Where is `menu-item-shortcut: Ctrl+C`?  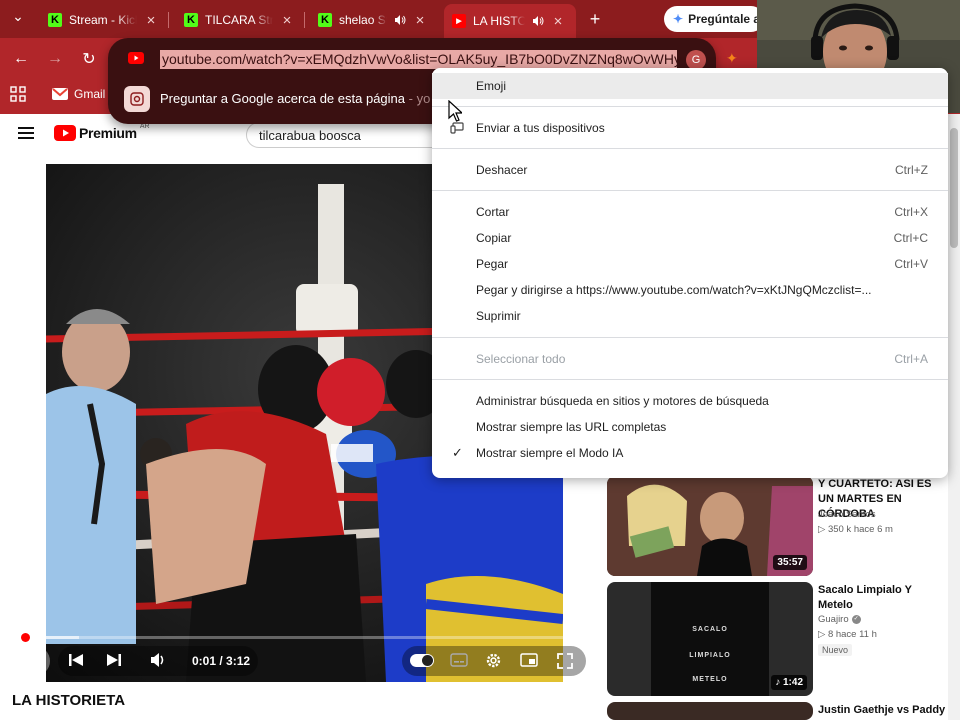 menu-item-shortcut: Ctrl+C is located at coordinates (910, 238).